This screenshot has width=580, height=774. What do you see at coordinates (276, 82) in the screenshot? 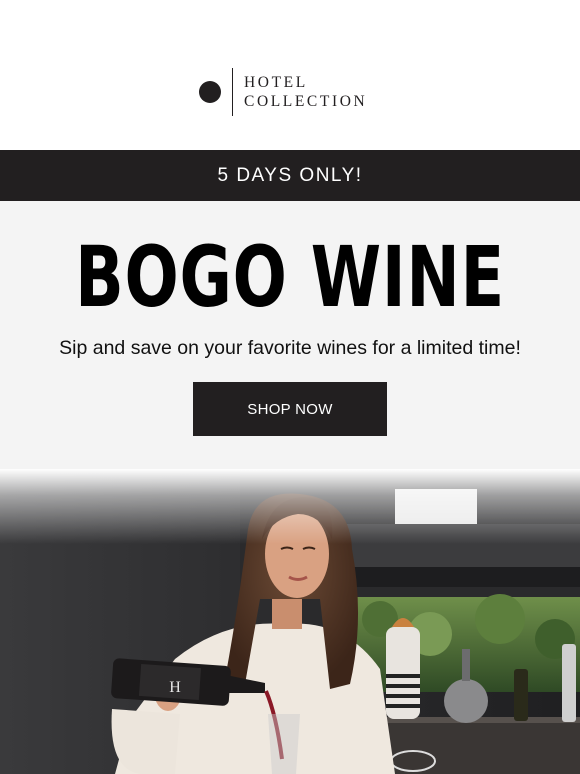
I see `logo-line-1: HOTEL` at bounding box center [276, 82].